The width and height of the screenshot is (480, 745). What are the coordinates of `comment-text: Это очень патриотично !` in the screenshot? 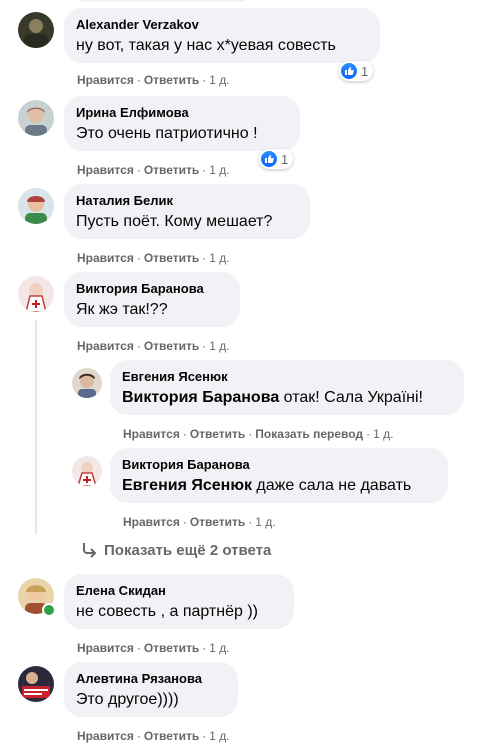 It's located at (167, 133).